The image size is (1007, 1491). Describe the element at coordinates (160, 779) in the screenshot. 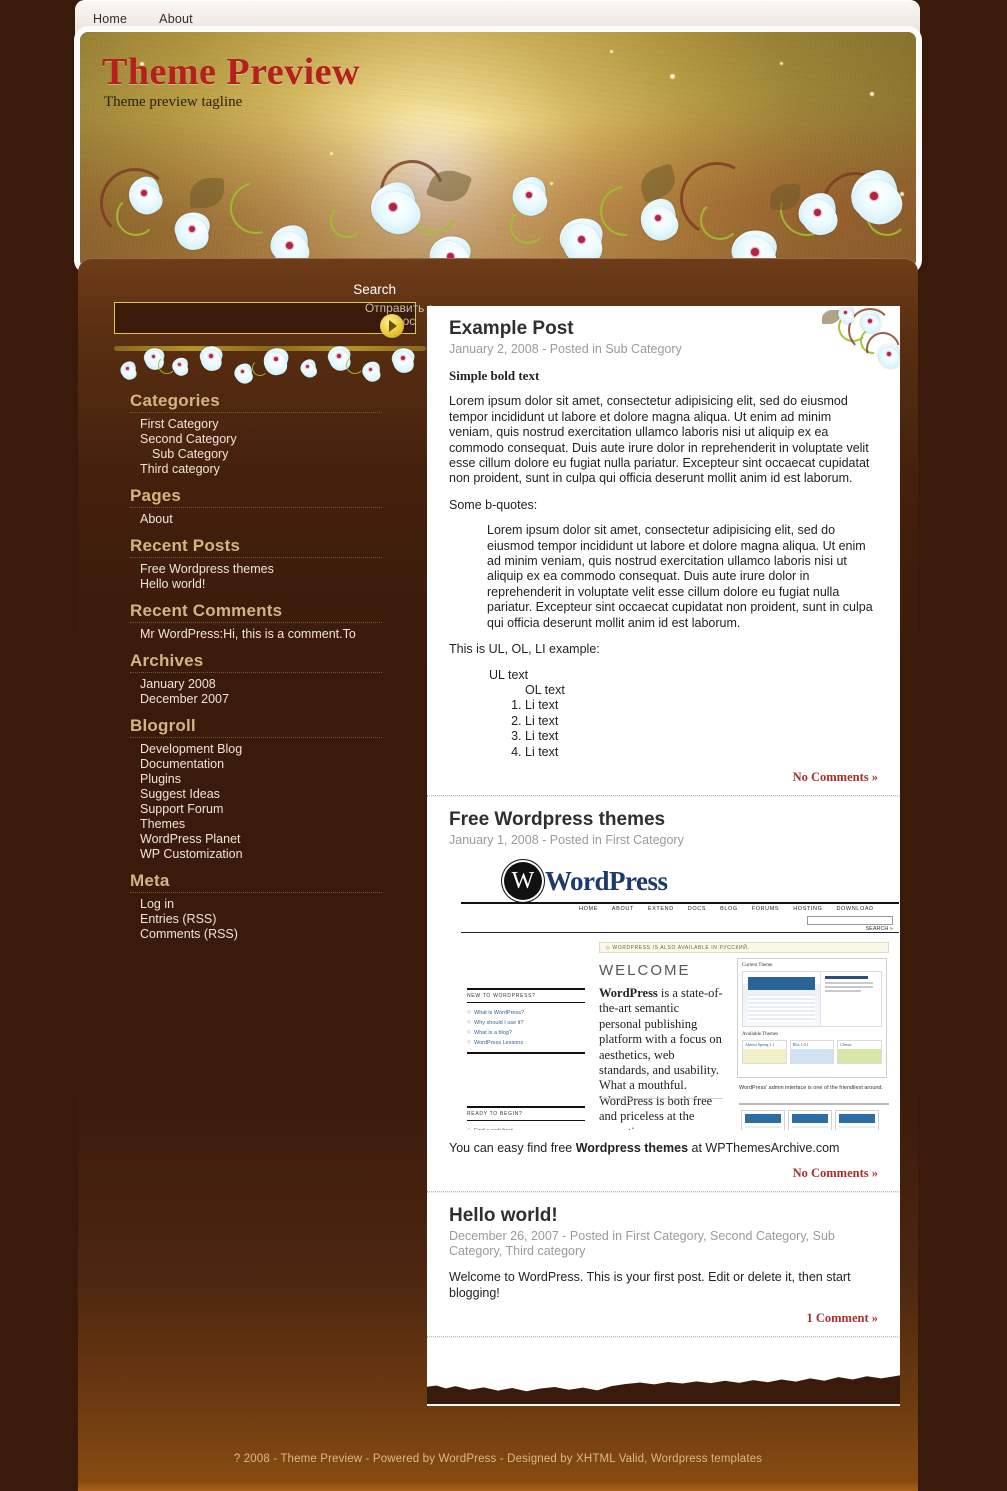

I see `sidebar-link: Plugins` at that location.